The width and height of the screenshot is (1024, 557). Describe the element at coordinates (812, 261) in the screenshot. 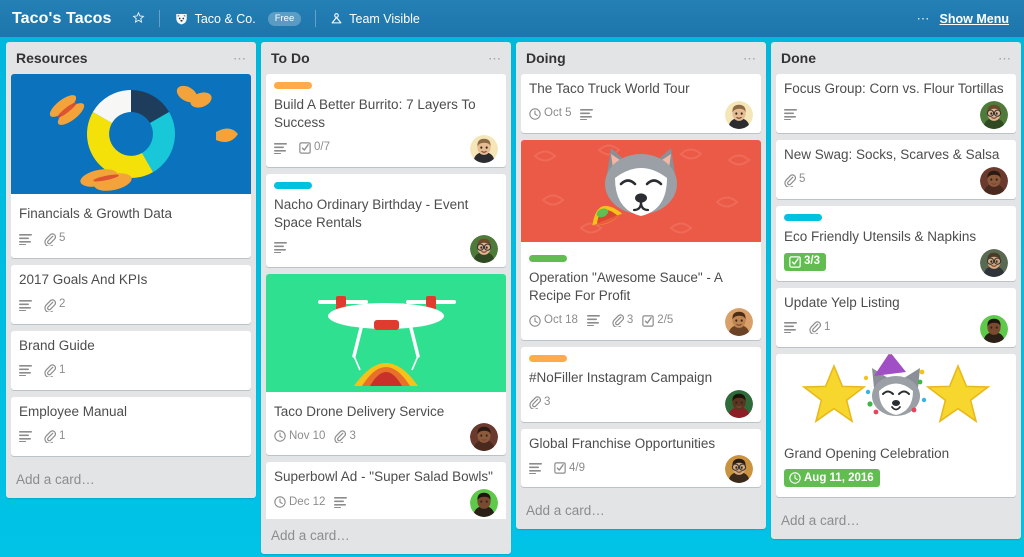

I see `badge-text: 3/3` at that location.